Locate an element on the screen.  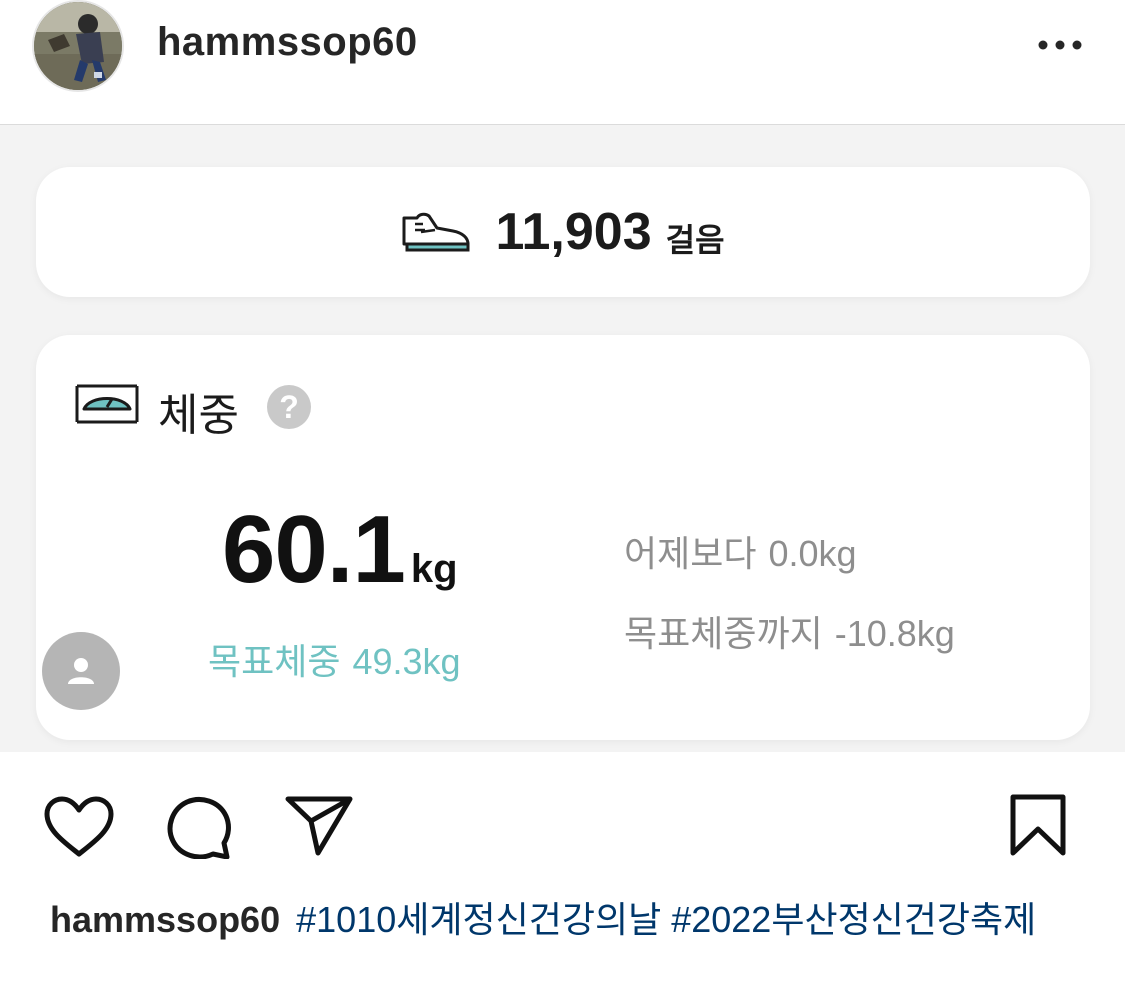
vs-yesterday-value: 0.0kg is located at coordinates (812, 553).